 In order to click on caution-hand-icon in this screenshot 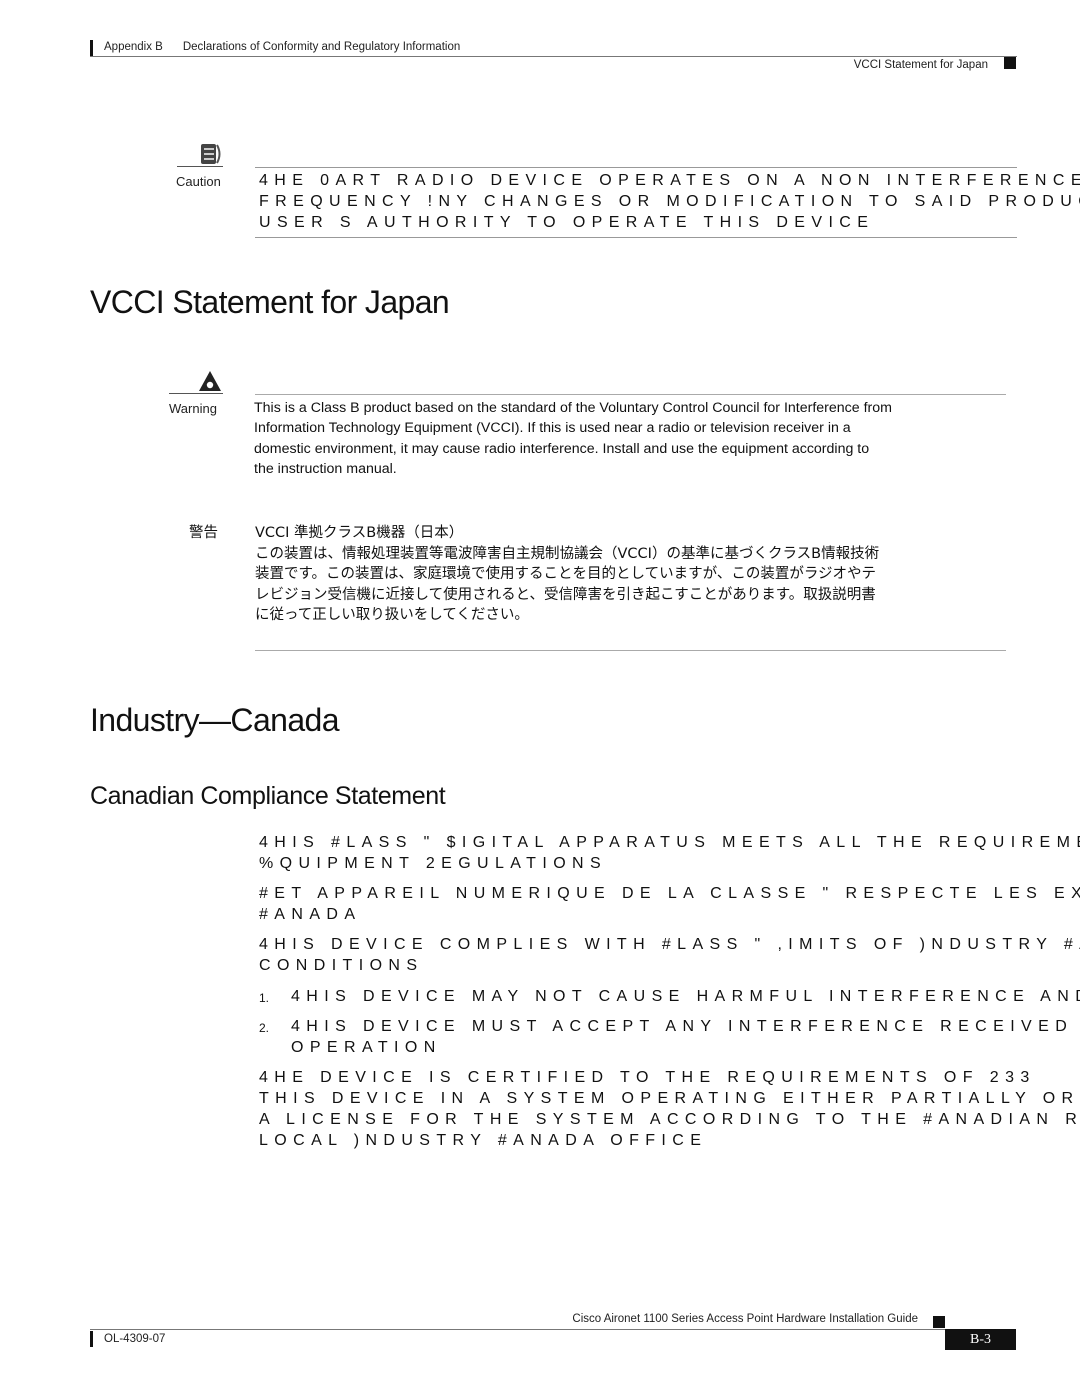, I will do `click(211, 154)`.